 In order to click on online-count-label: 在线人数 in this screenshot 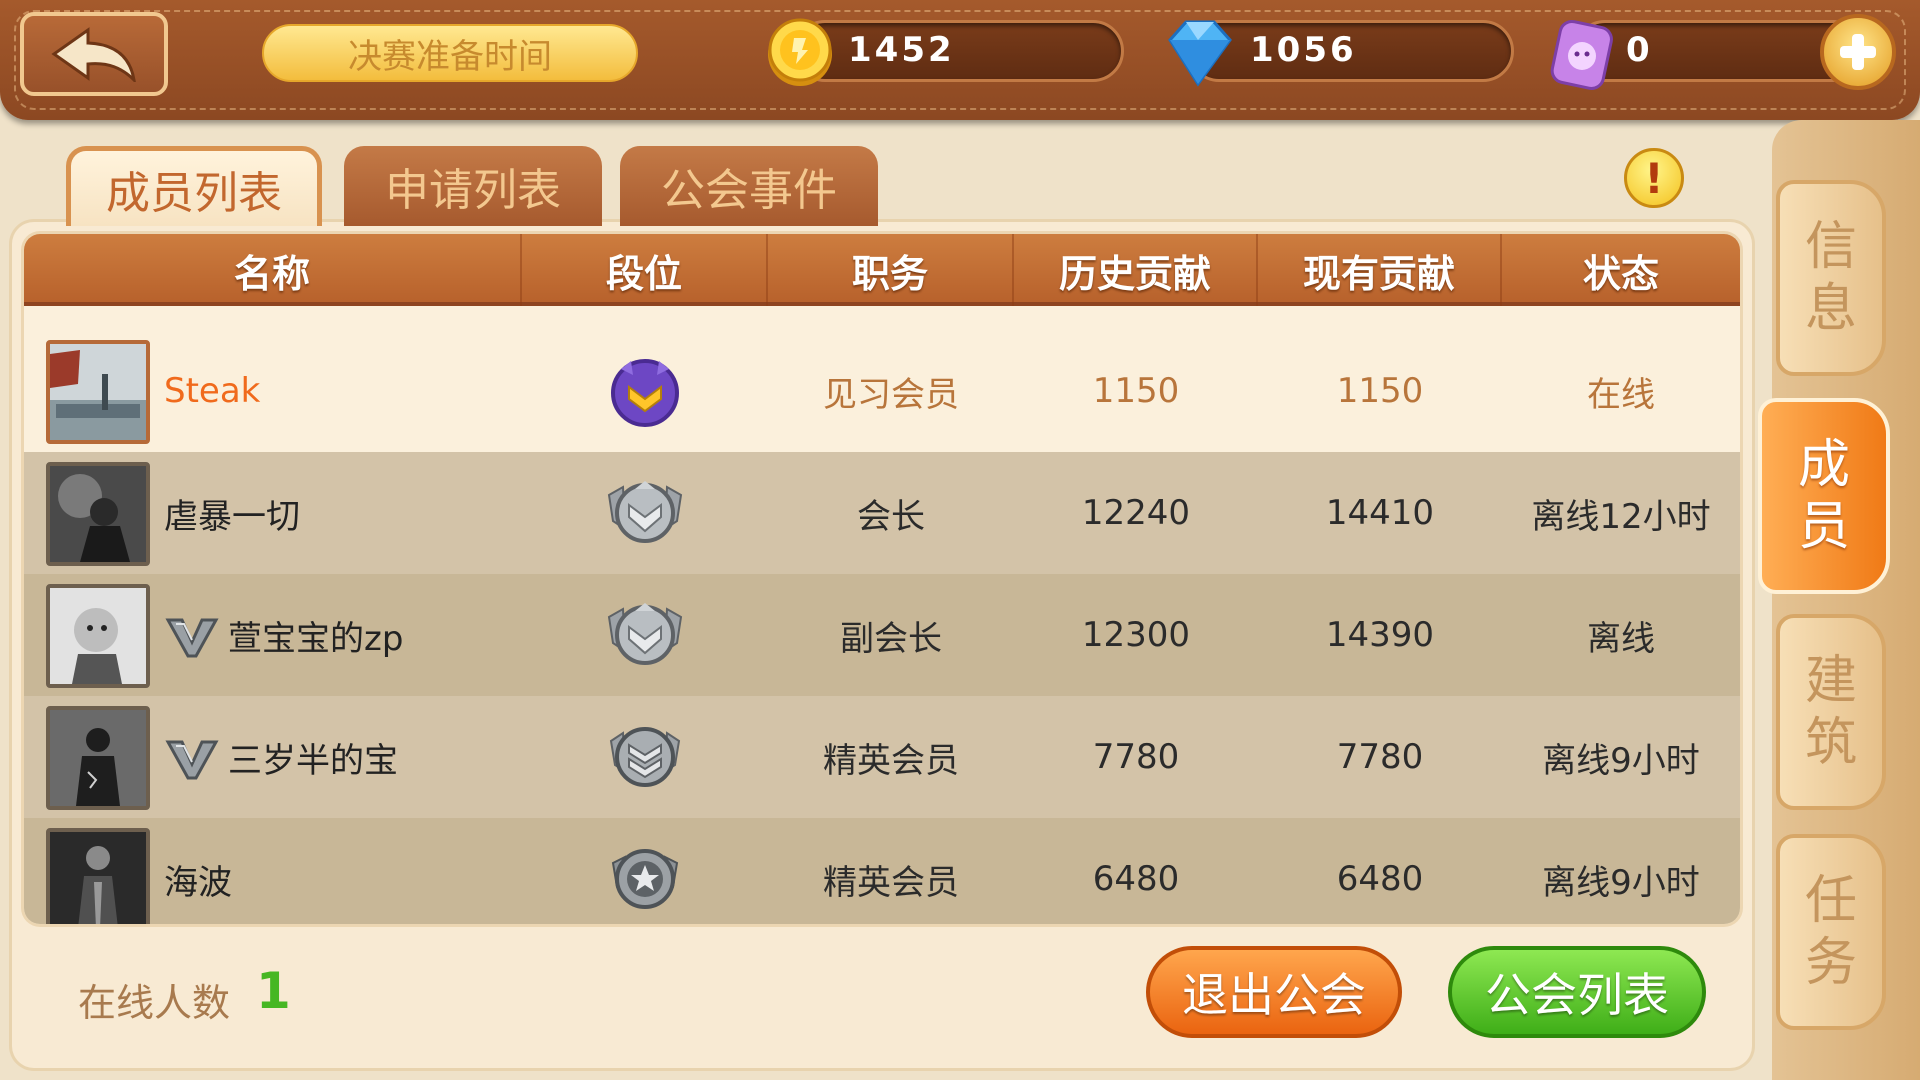, I will do `click(154, 1003)`.